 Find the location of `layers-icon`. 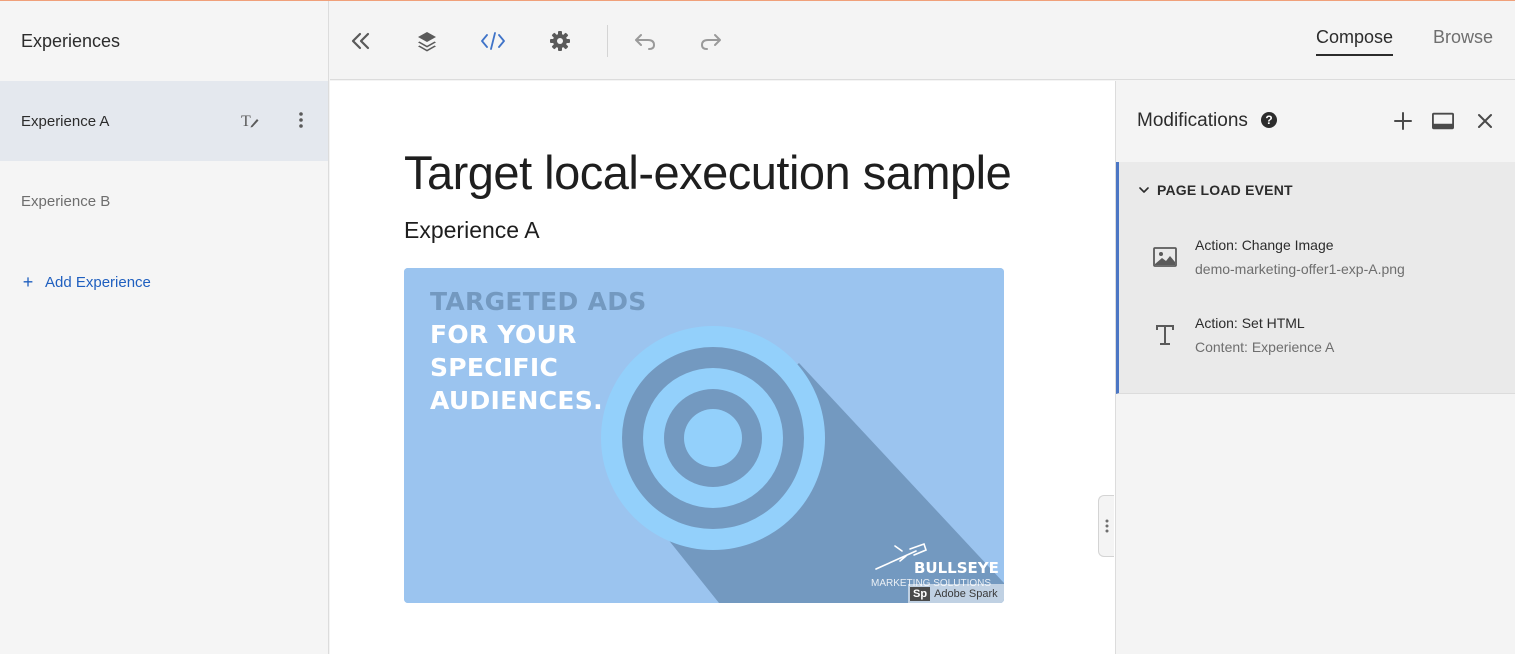

layers-icon is located at coordinates (427, 41).